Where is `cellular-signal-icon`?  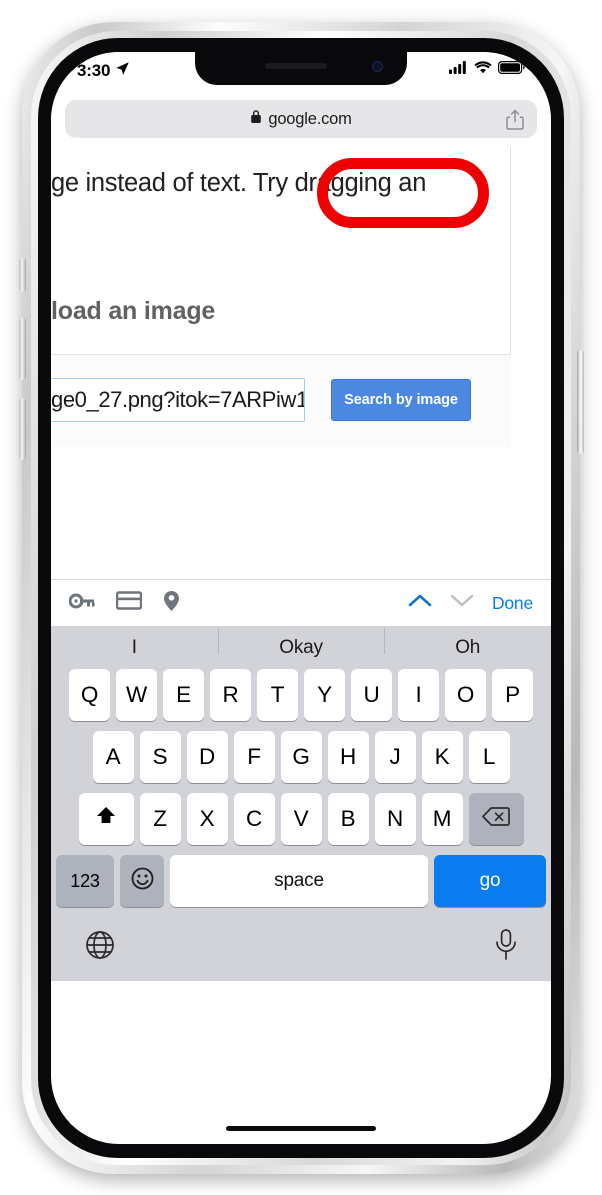
cellular-signal-icon is located at coordinates (458, 70).